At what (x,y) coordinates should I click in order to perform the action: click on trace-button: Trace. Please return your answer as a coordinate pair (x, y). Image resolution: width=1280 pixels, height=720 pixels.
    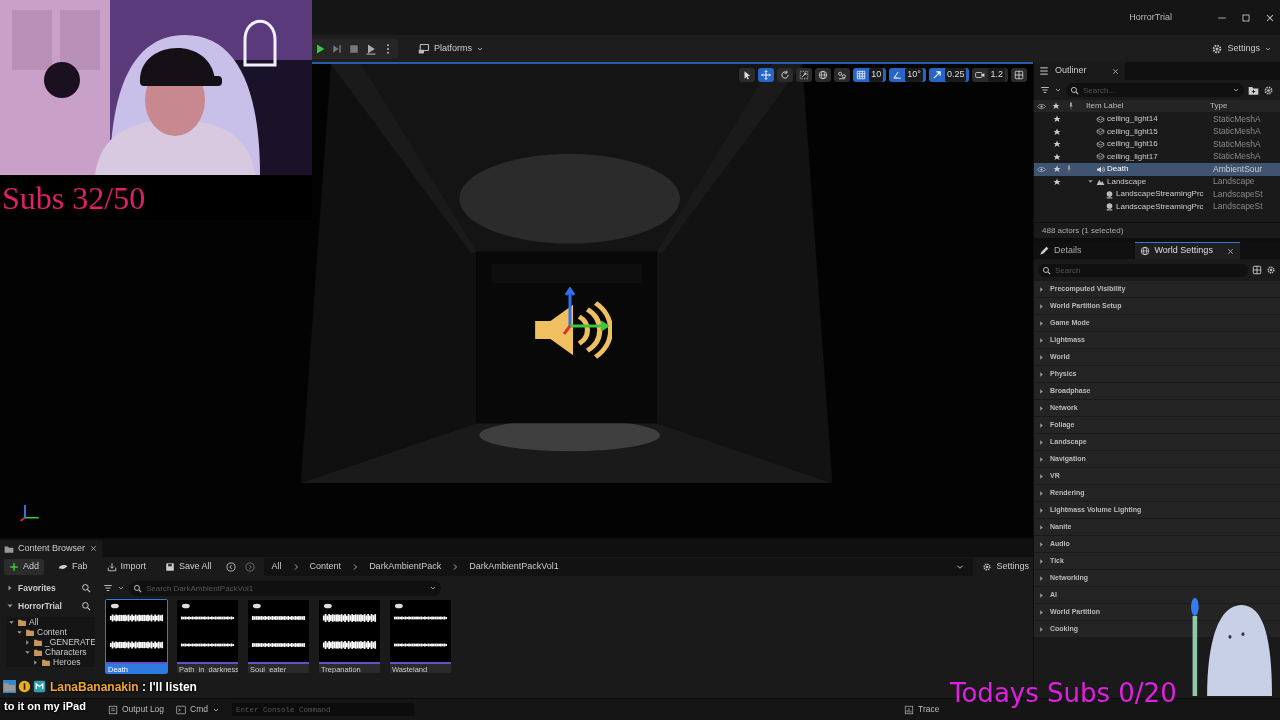
    Looking at the image, I should click on (922, 709).